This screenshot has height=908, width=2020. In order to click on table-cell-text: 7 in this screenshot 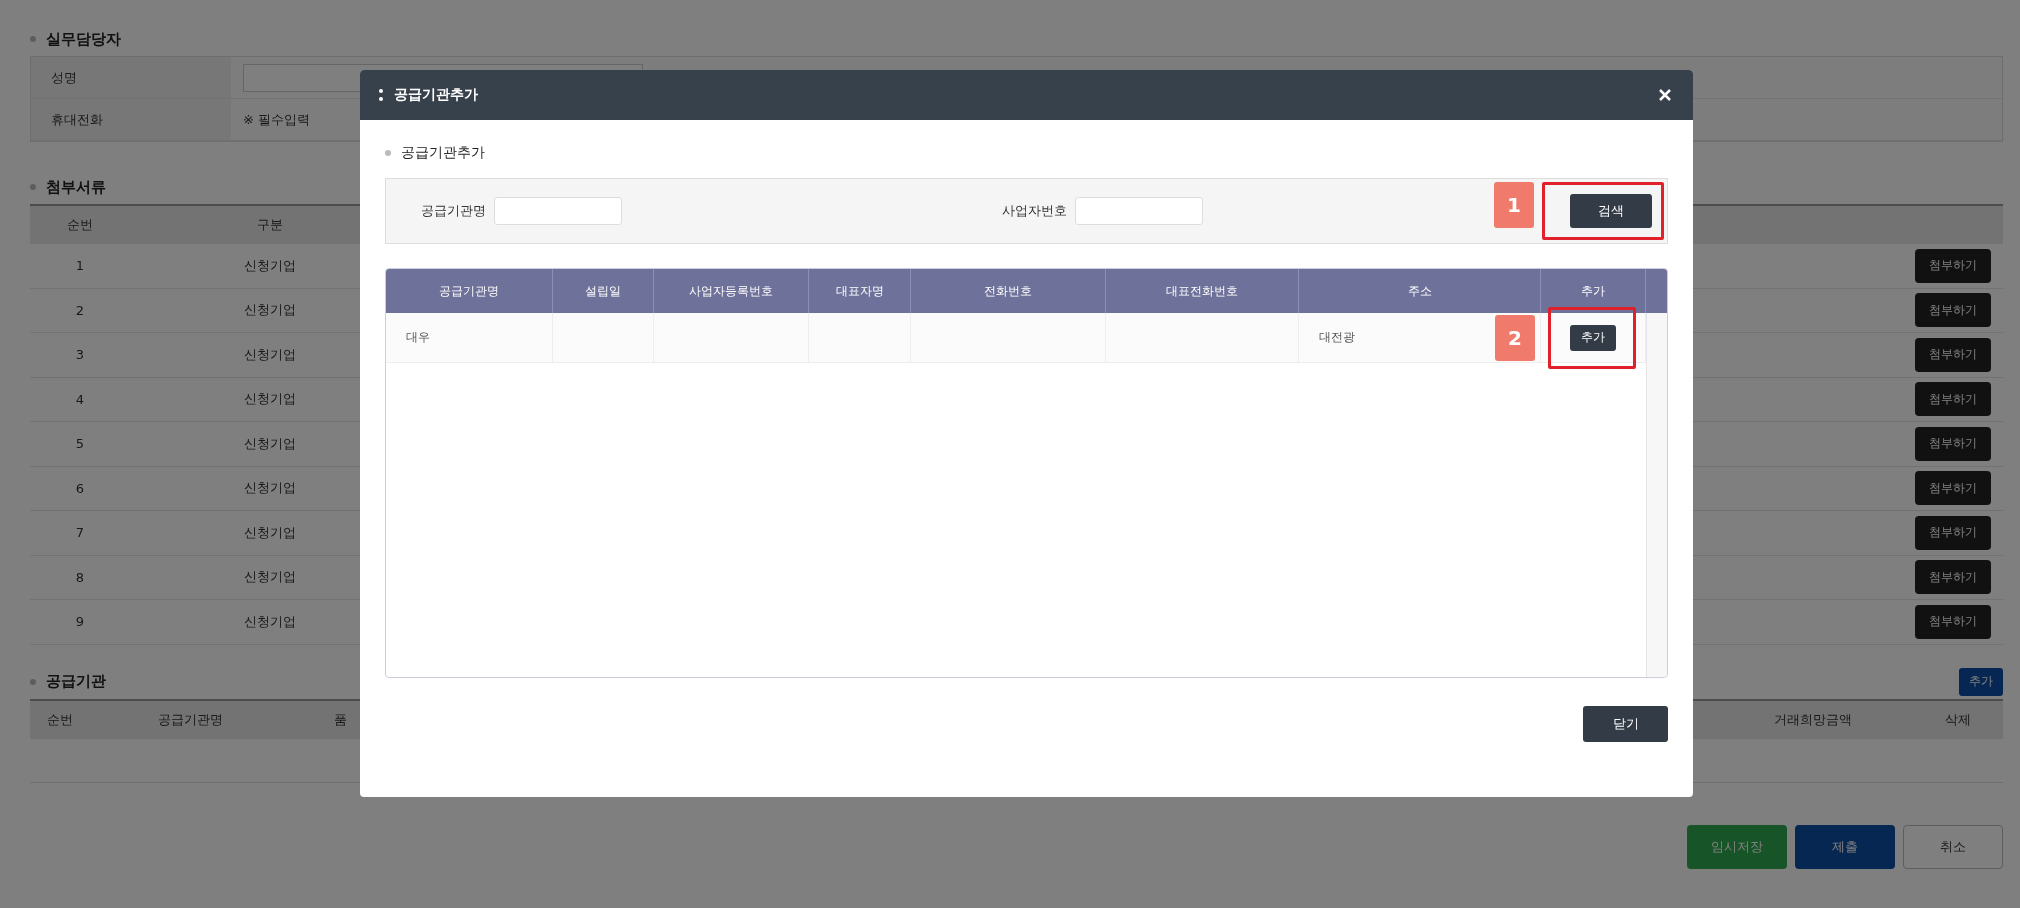, I will do `click(80, 533)`.